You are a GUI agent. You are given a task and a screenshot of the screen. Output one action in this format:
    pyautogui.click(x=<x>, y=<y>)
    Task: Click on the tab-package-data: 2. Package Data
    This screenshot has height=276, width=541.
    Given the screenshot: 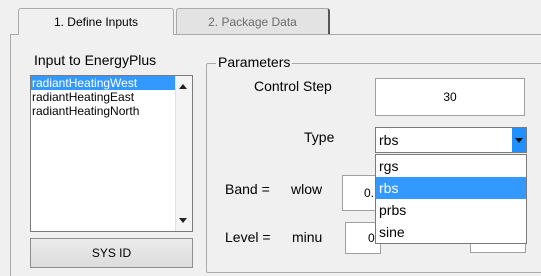 What is the action you would take?
    pyautogui.click(x=253, y=21)
    